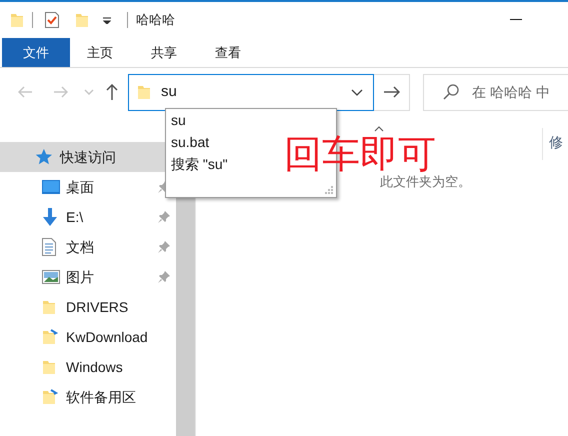 The height and width of the screenshot is (436, 568). Describe the element at coordinates (426, 182) in the screenshot. I see `empty-folder-message: 此文件夹为空。` at that location.